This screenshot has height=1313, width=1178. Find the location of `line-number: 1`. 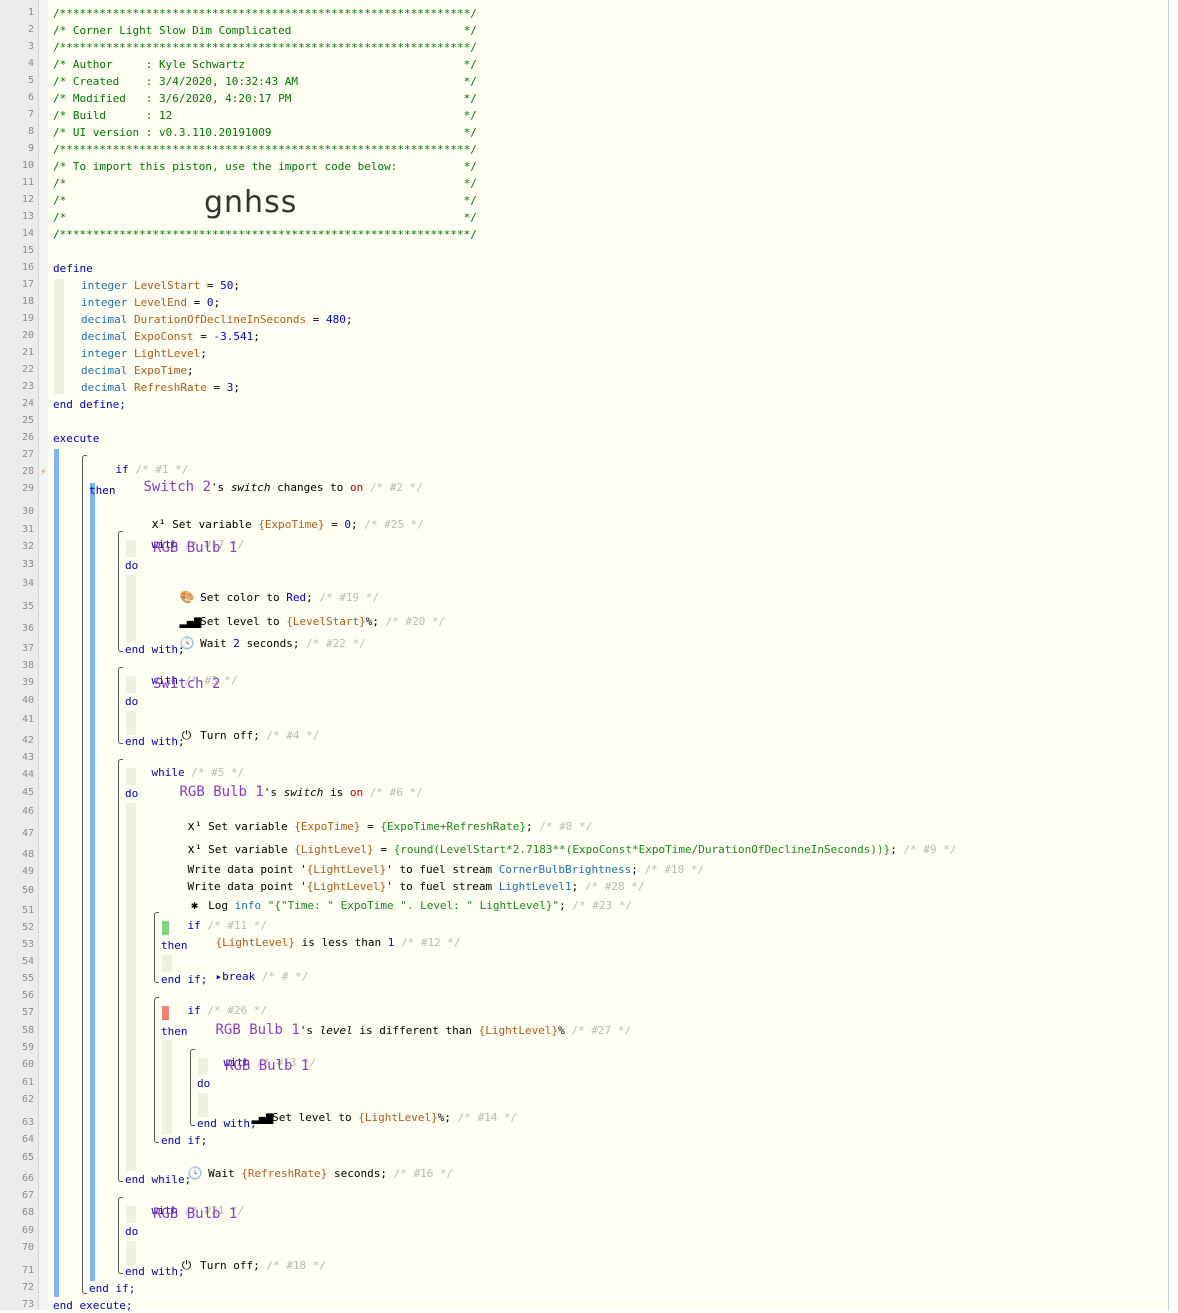

line-number: 1 is located at coordinates (30, 12).